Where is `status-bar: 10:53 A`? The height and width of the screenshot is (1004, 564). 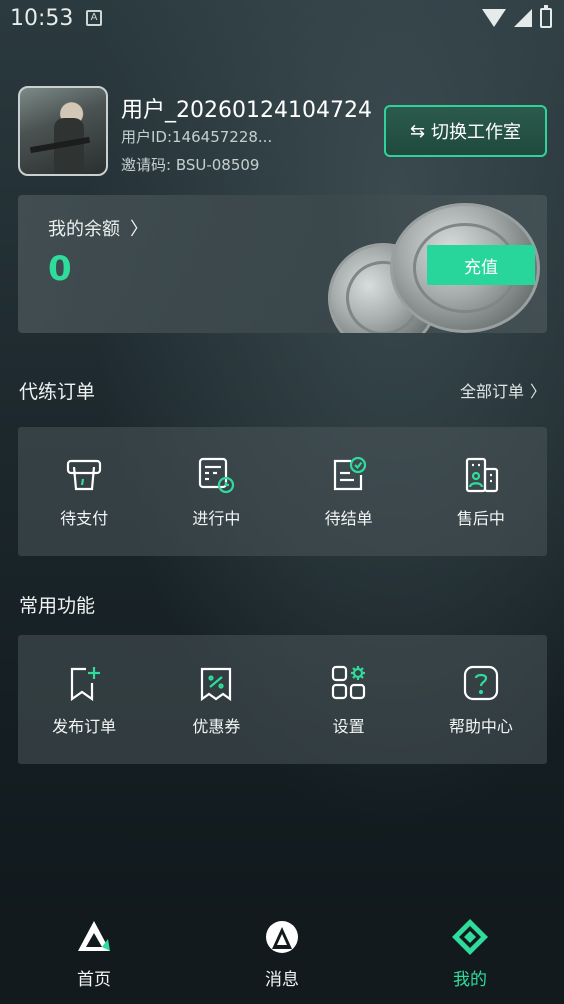
status-bar: 10:53 A is located at coordinates (282, 19).